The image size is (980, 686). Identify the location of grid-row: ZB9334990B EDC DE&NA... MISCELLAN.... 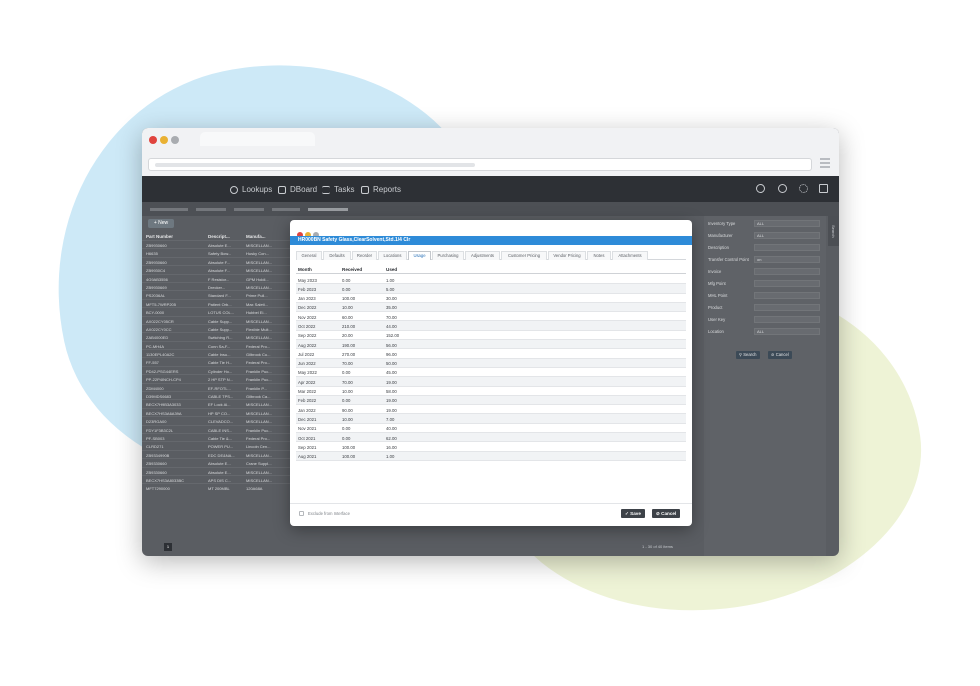
(216, 453).